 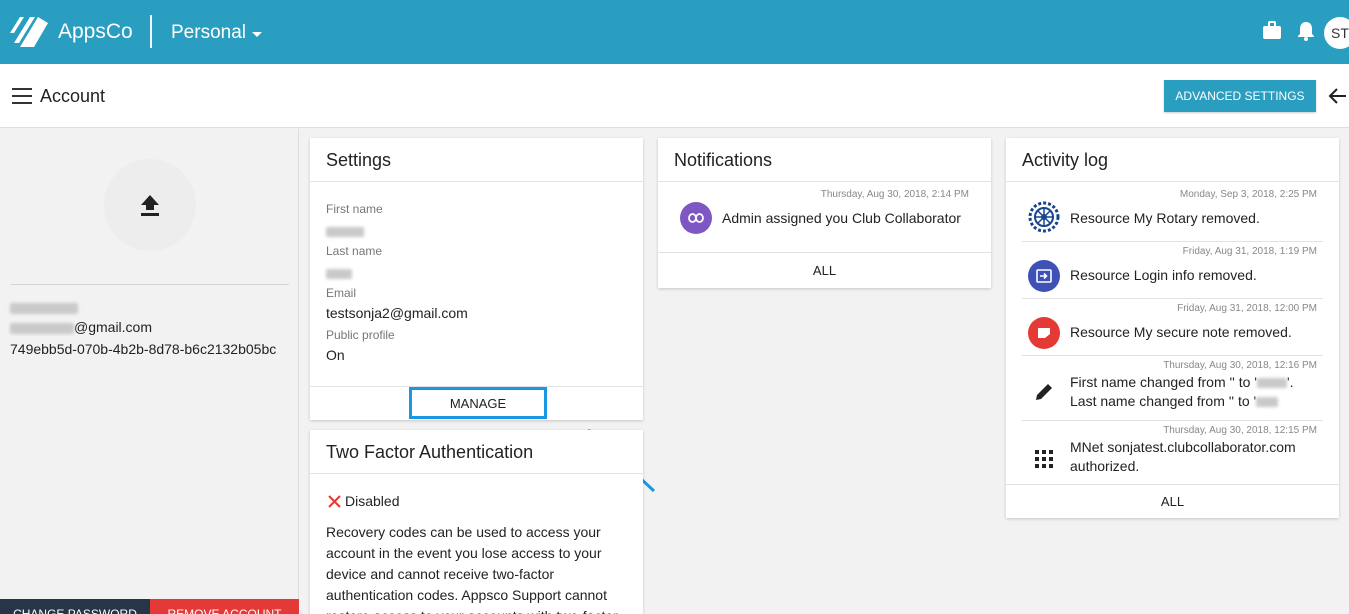 I want to click on arrow-back-icon, so click(x=1338, y=96).